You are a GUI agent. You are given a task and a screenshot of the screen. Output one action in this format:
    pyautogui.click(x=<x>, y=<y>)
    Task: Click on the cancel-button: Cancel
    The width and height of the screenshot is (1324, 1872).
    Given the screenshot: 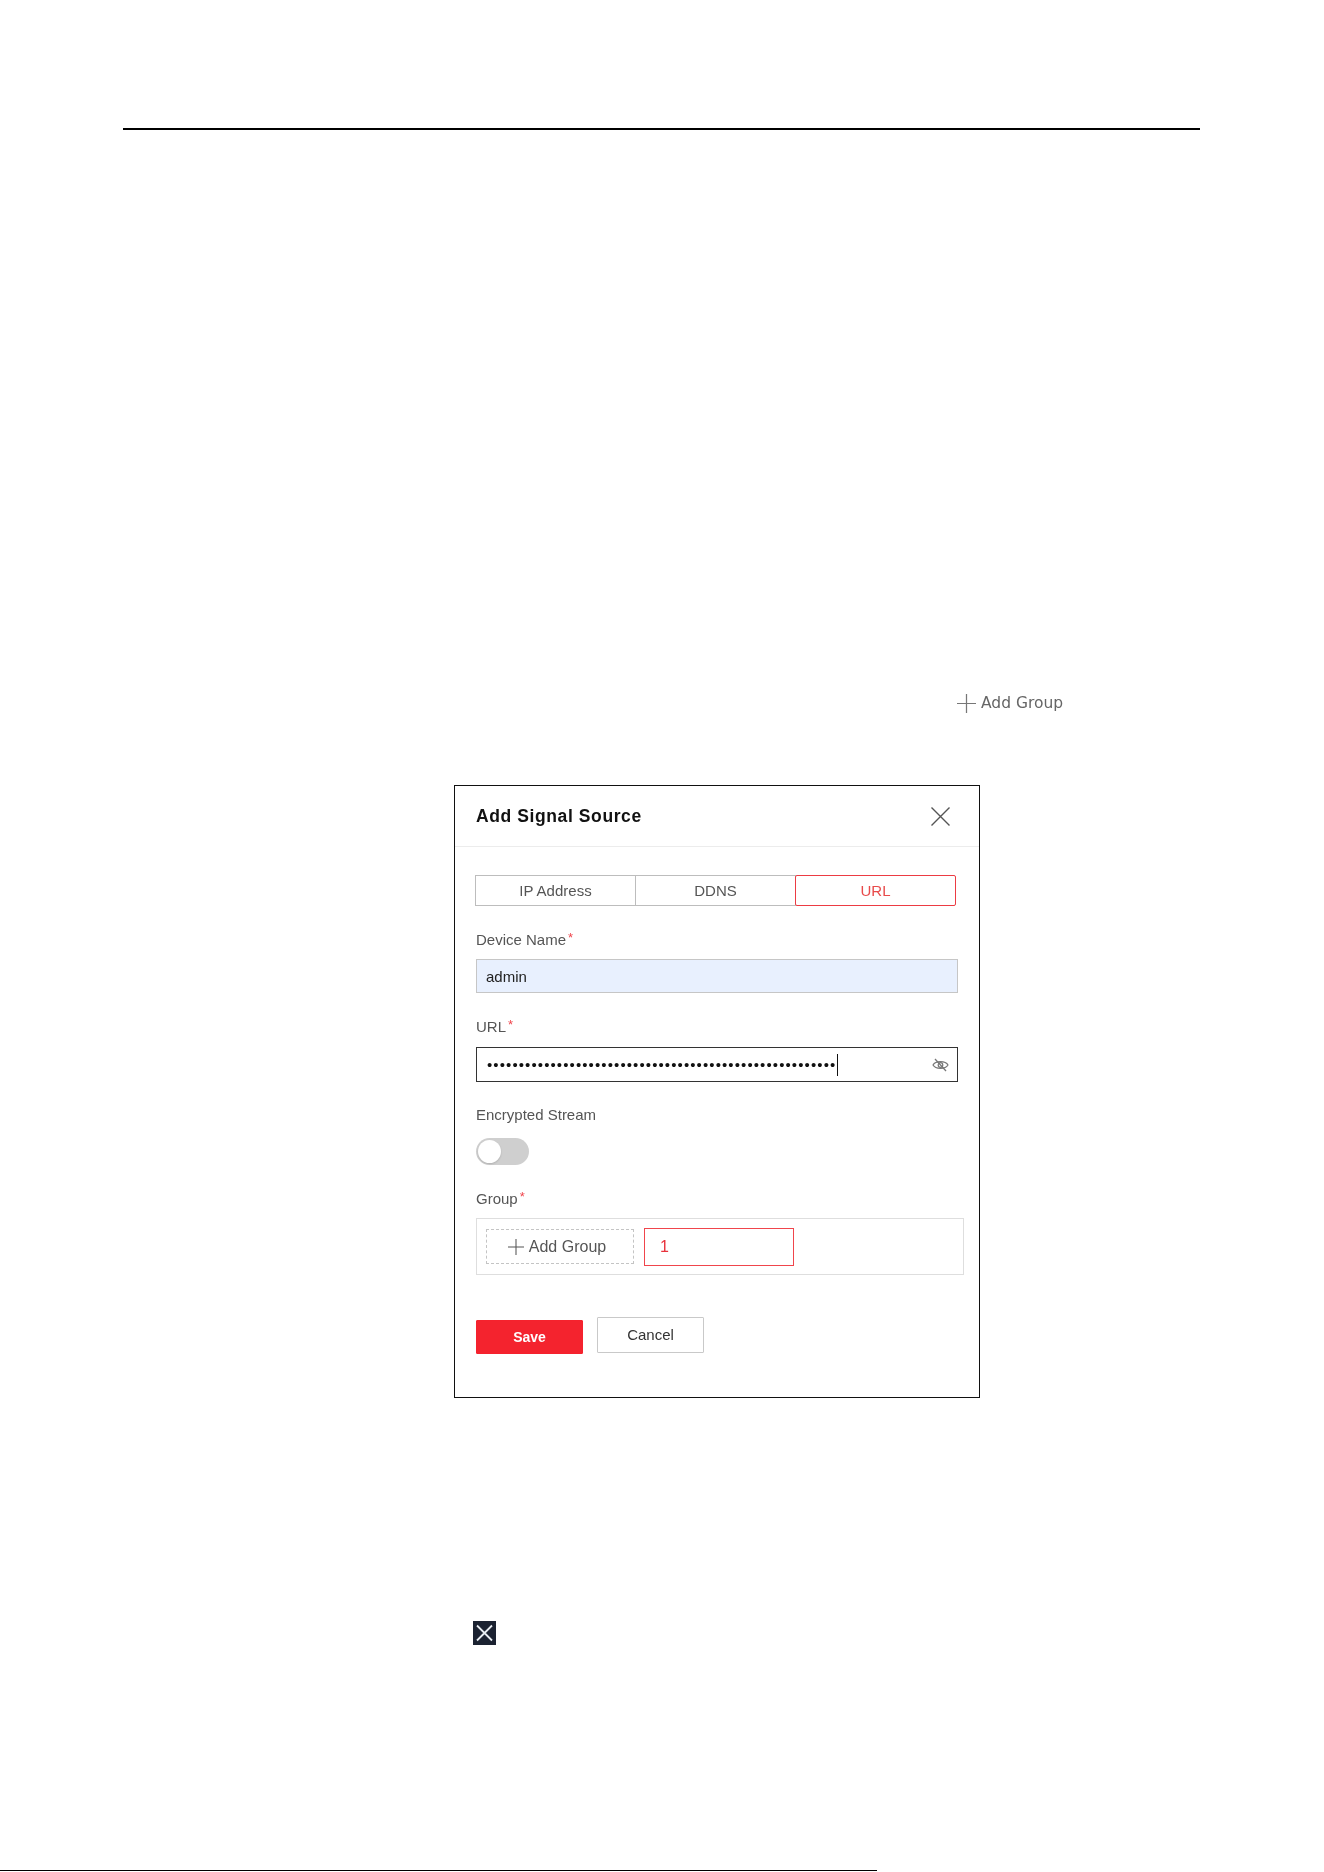 What is the action you would take?
    pyautogui.click(x=650, y=1334)
    